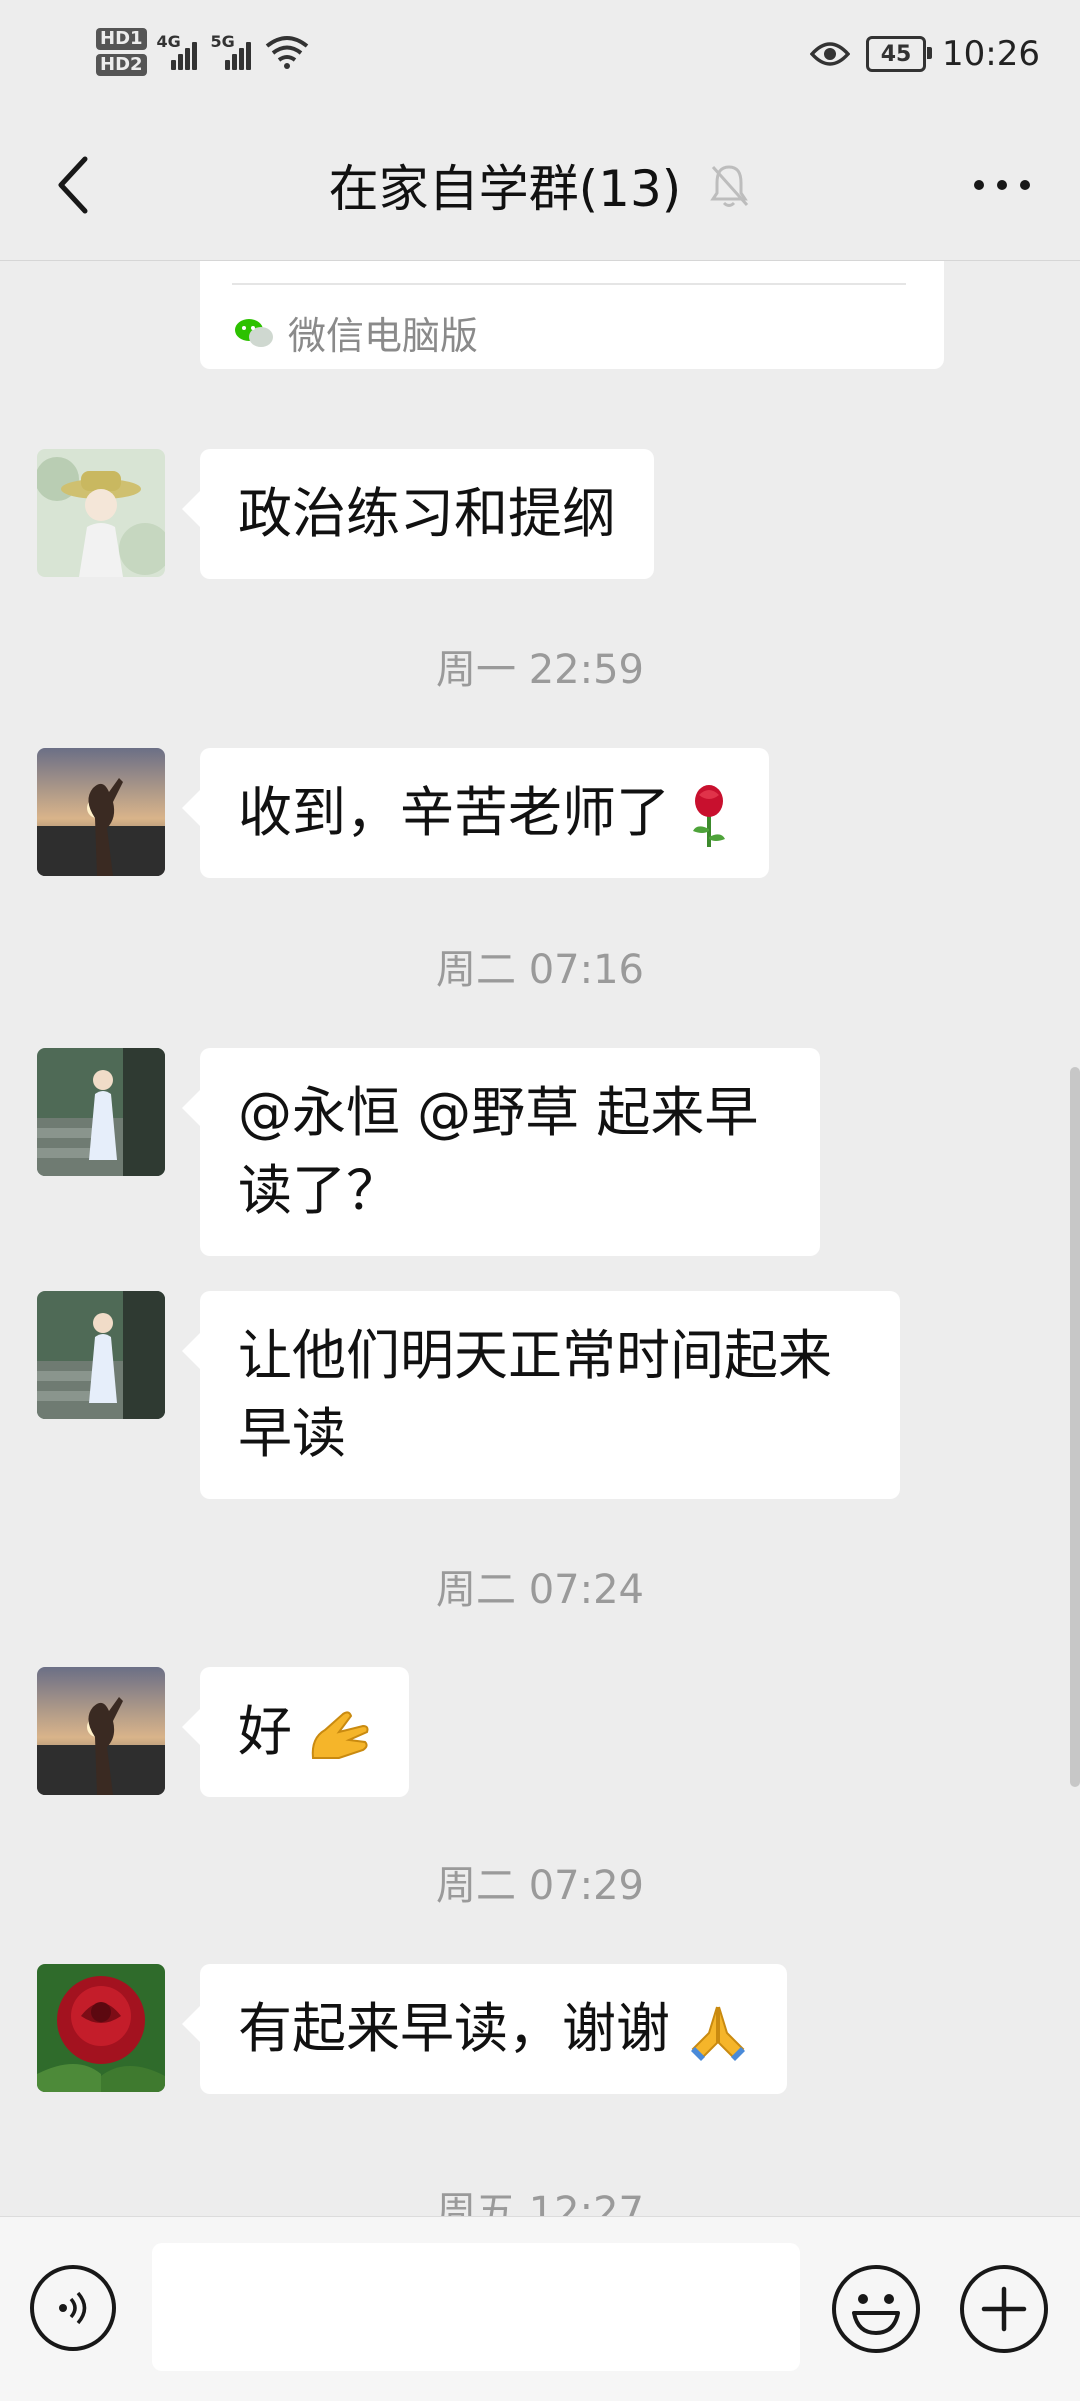  Describe the element at coordinates (202, 52) in the screenshot. I see `status-left: HD1 HD2 4G 5G` at that location.